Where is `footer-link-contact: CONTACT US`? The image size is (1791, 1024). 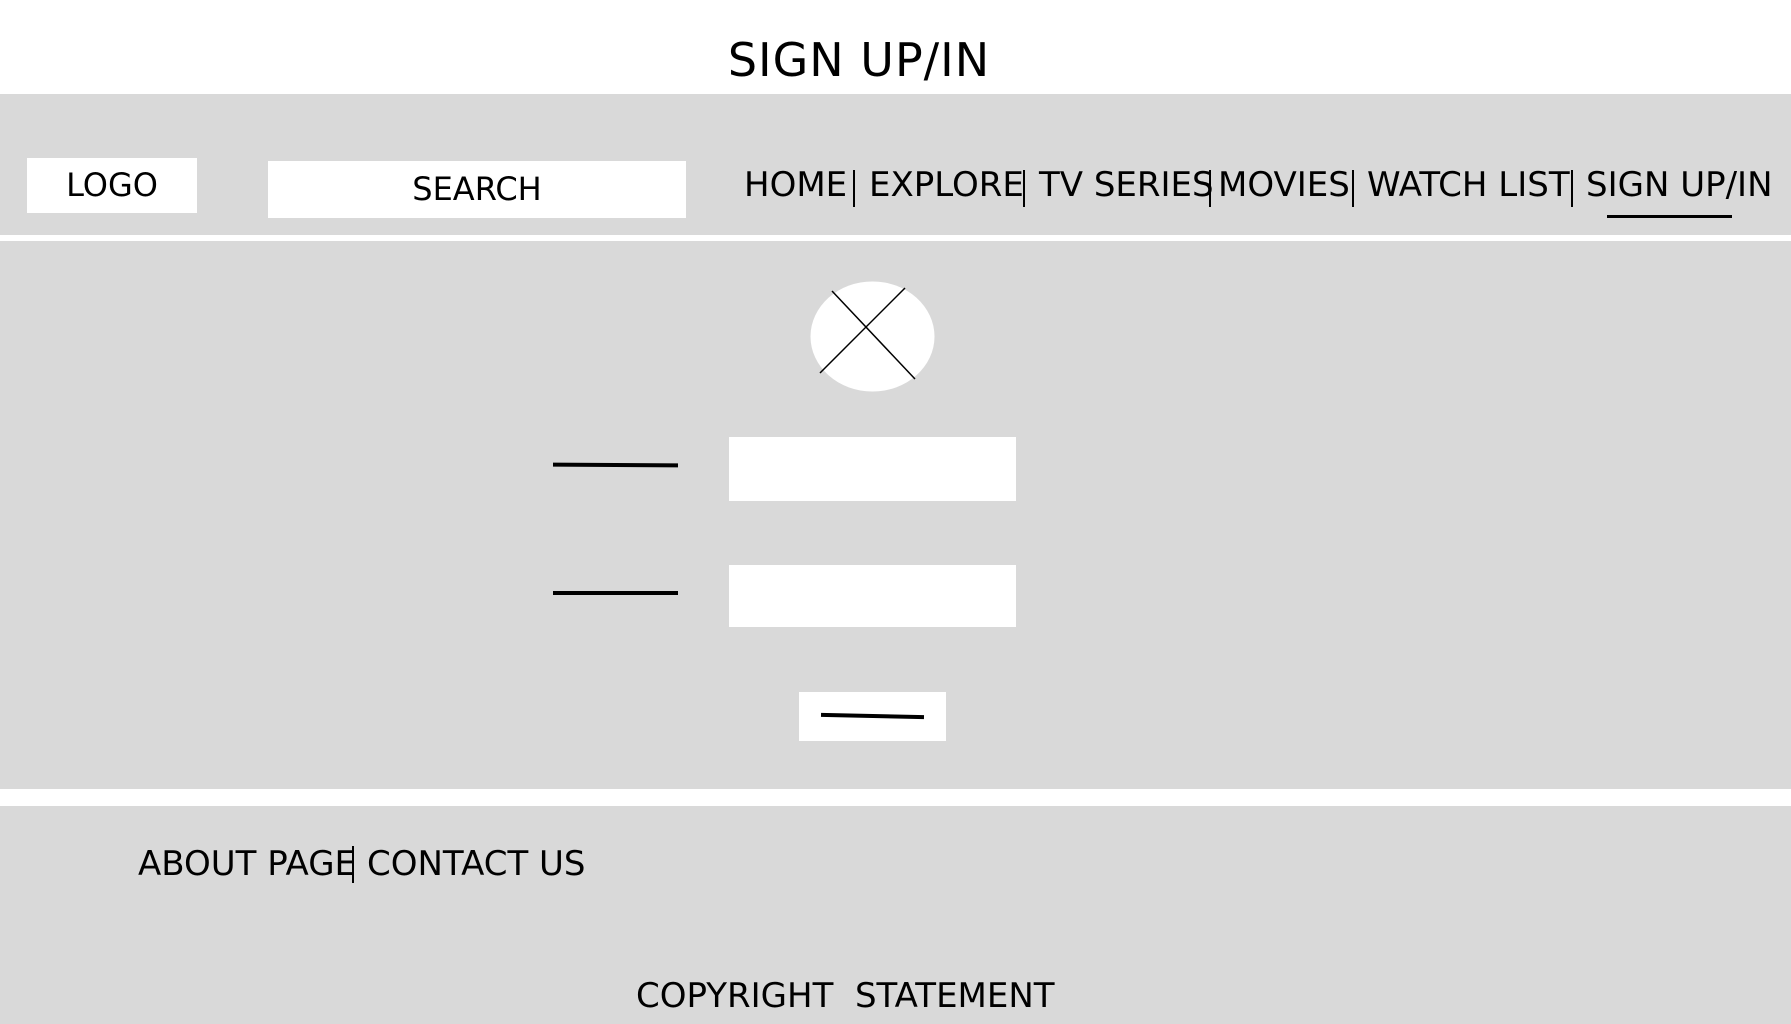 footer-link-contact: CONTACT US is located at coordinates (476, 864).